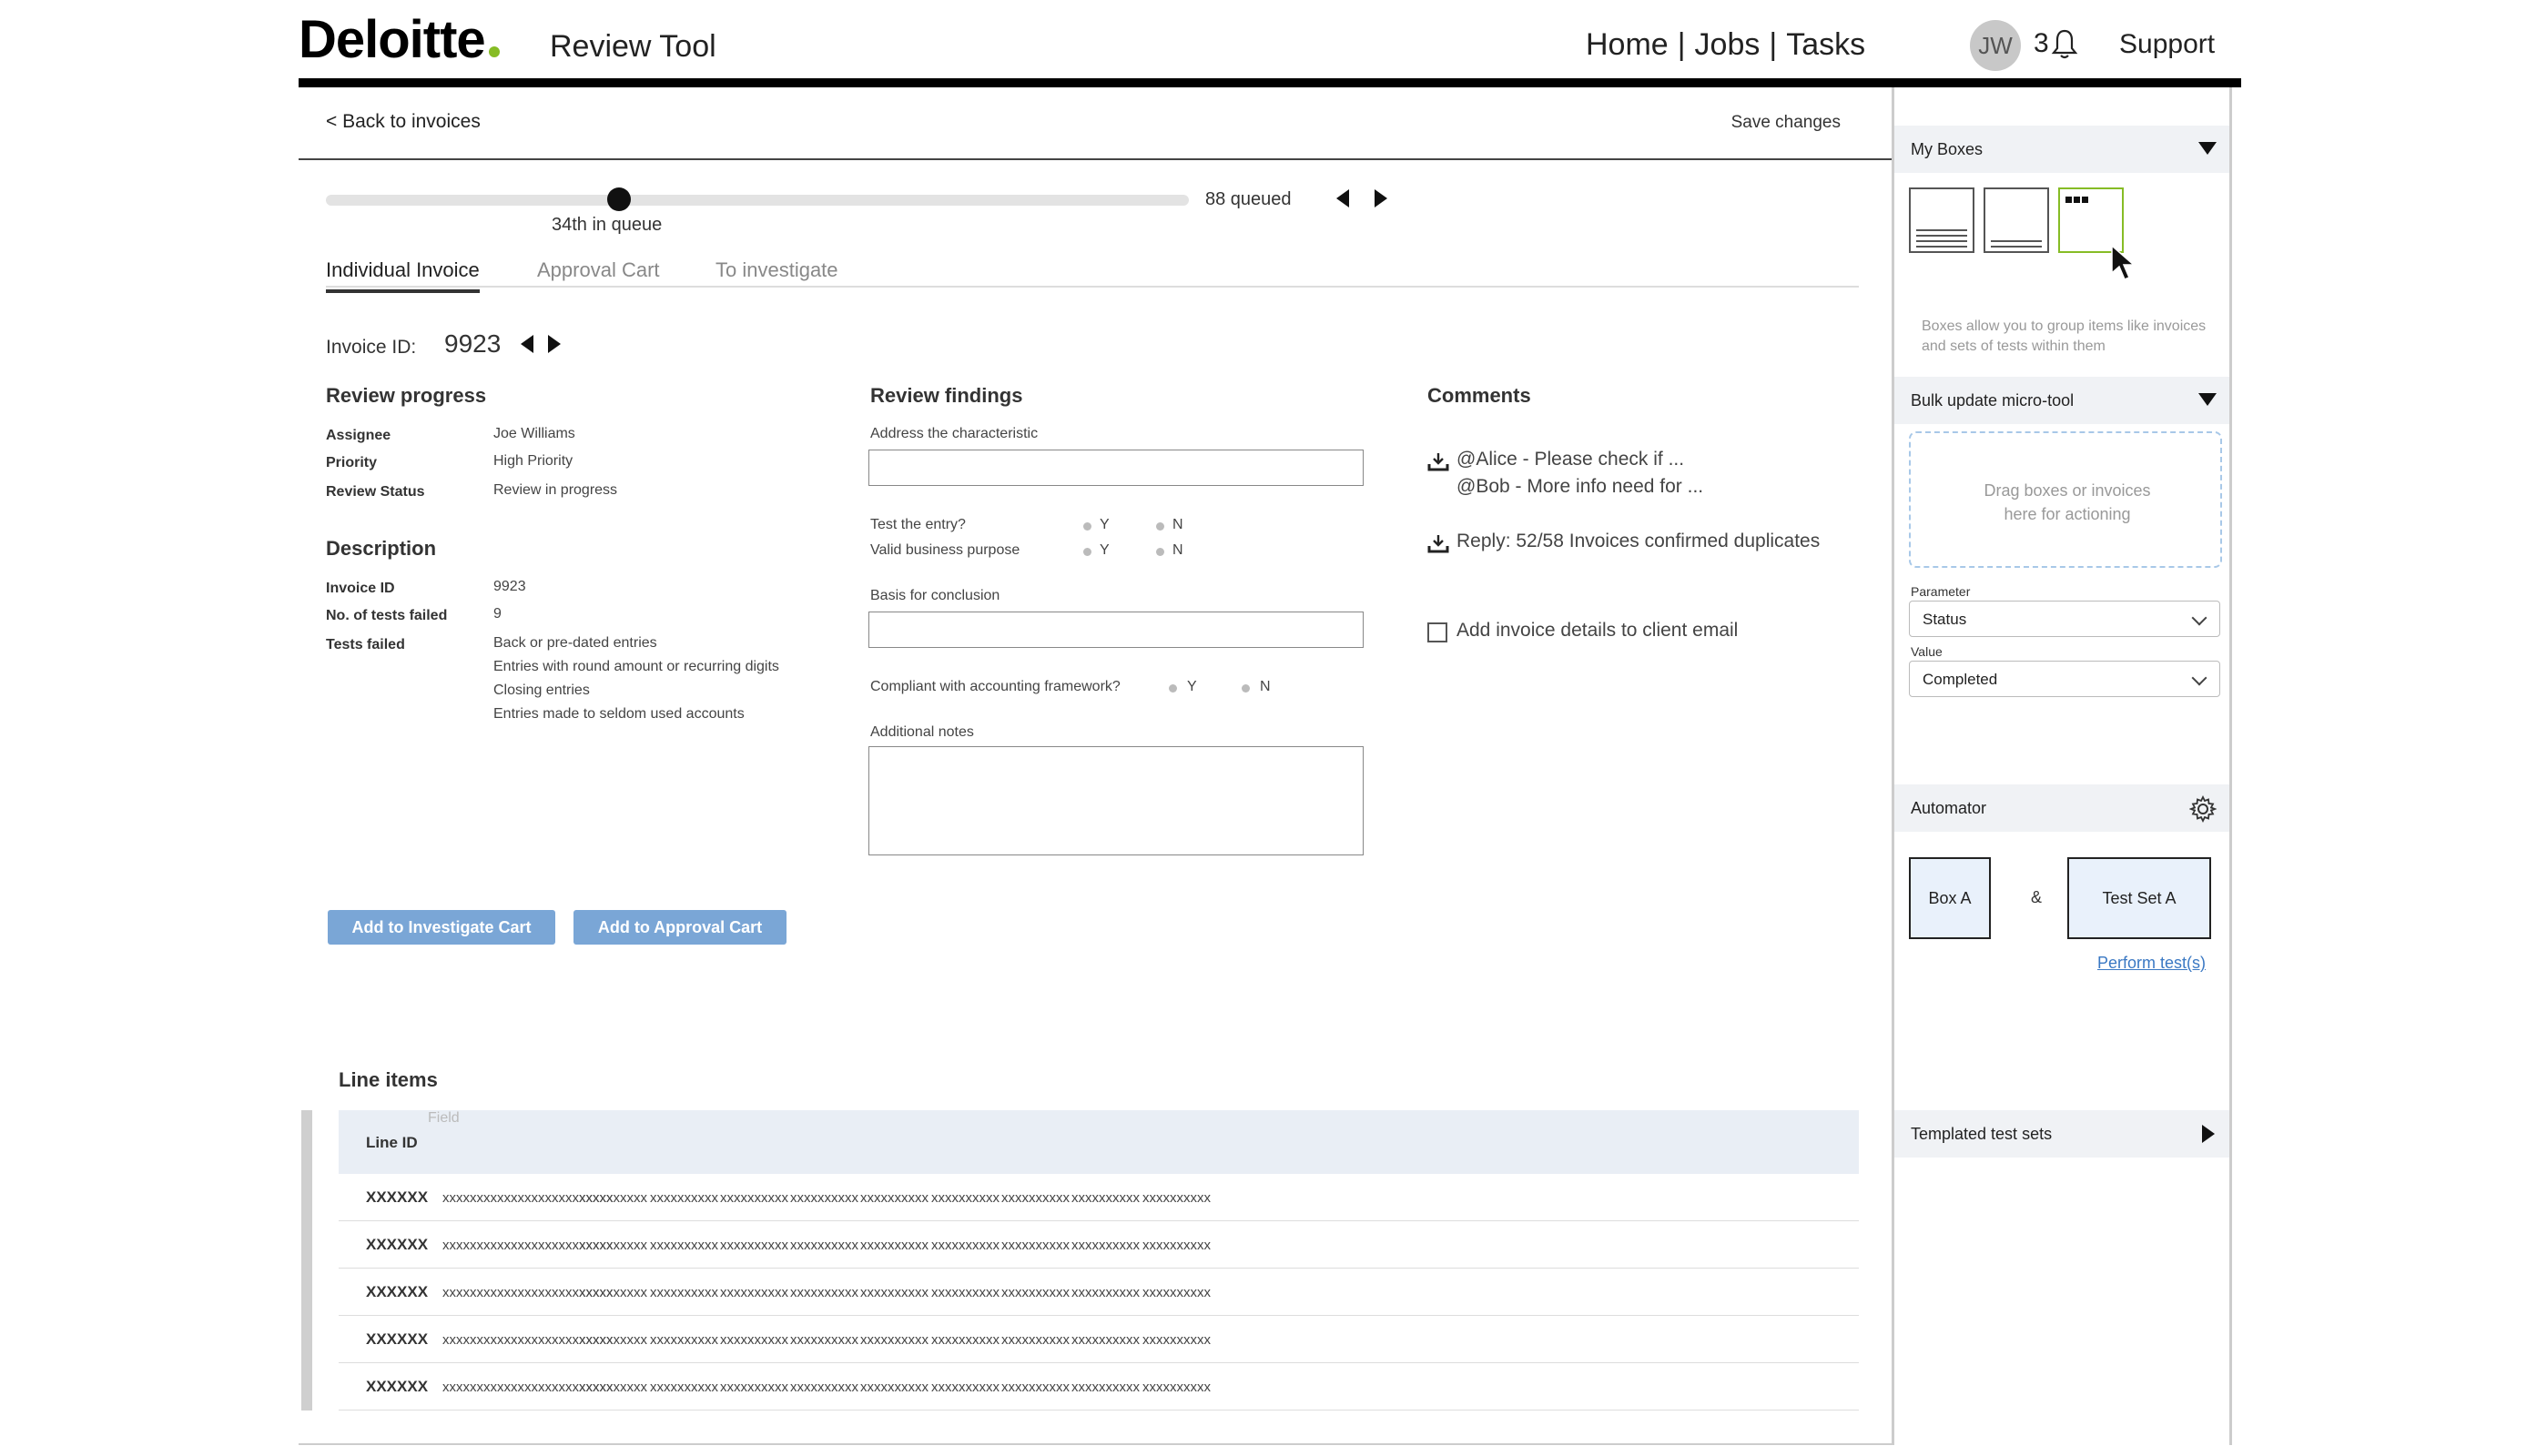 The height and width of the screenshot is (1456, 2527). Describe the element at coordinates (1786, 123) in the screenshot. I see `save-changes-link: Save changes` at that location.